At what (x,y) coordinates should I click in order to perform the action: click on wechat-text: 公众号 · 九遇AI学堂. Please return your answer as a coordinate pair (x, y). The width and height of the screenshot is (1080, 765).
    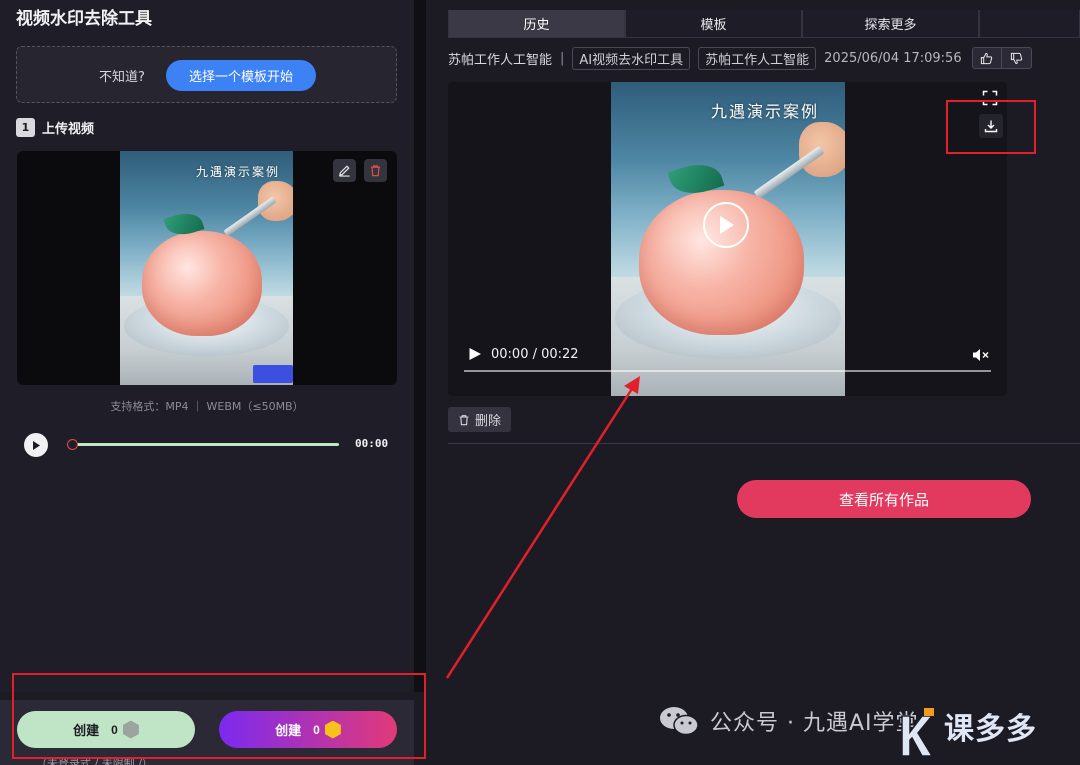
    Looking at the image, I should click on (814, 723).